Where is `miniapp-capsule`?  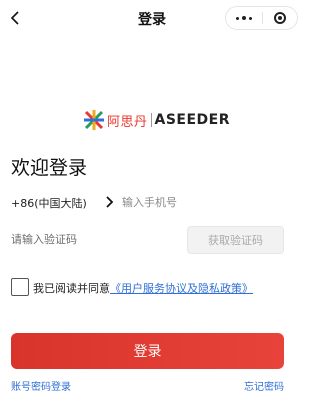 miniapp-capsule is located at coordinates (261, 18).